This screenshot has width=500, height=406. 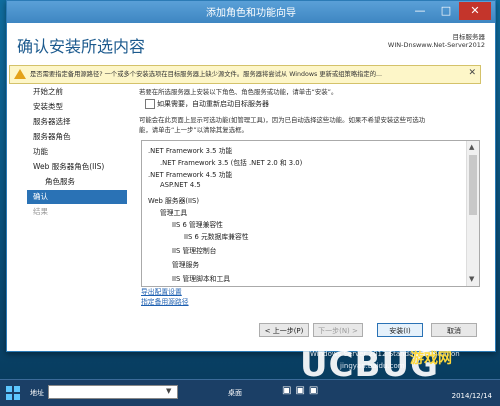 I want to click on chevron-down-icon: ▼, so click(x=168, y=391).